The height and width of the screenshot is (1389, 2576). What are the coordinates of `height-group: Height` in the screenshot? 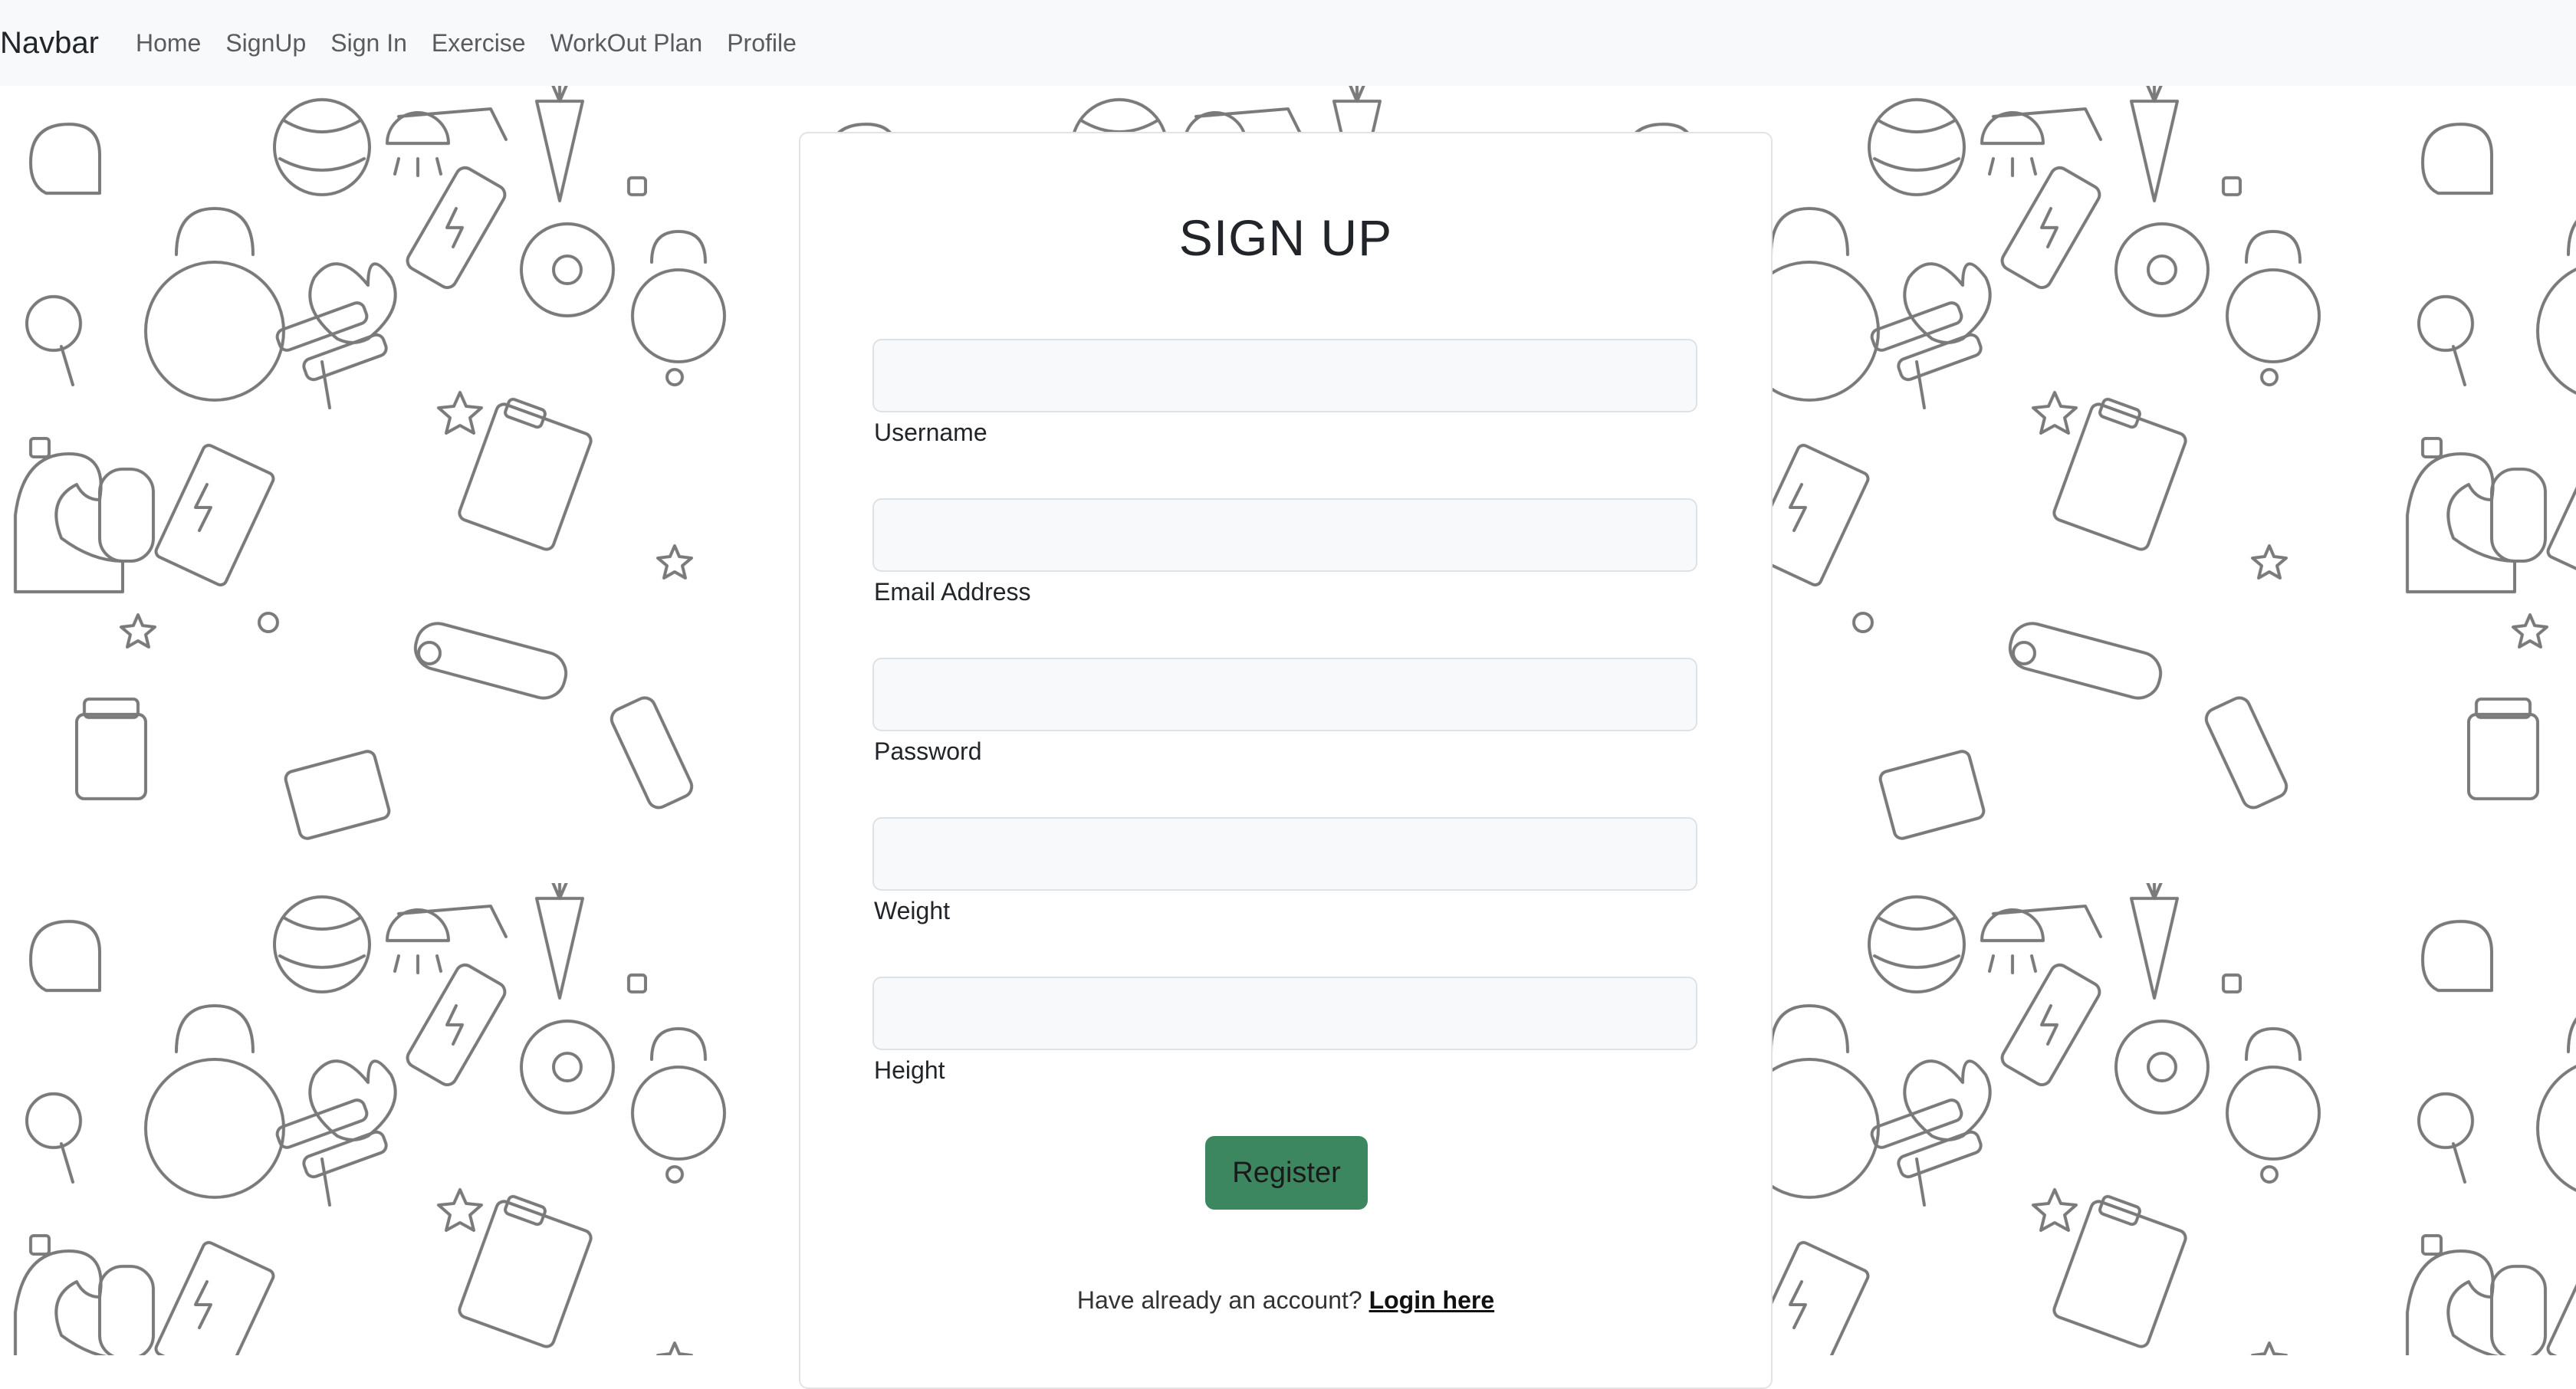 It's located at (1285, 1031).